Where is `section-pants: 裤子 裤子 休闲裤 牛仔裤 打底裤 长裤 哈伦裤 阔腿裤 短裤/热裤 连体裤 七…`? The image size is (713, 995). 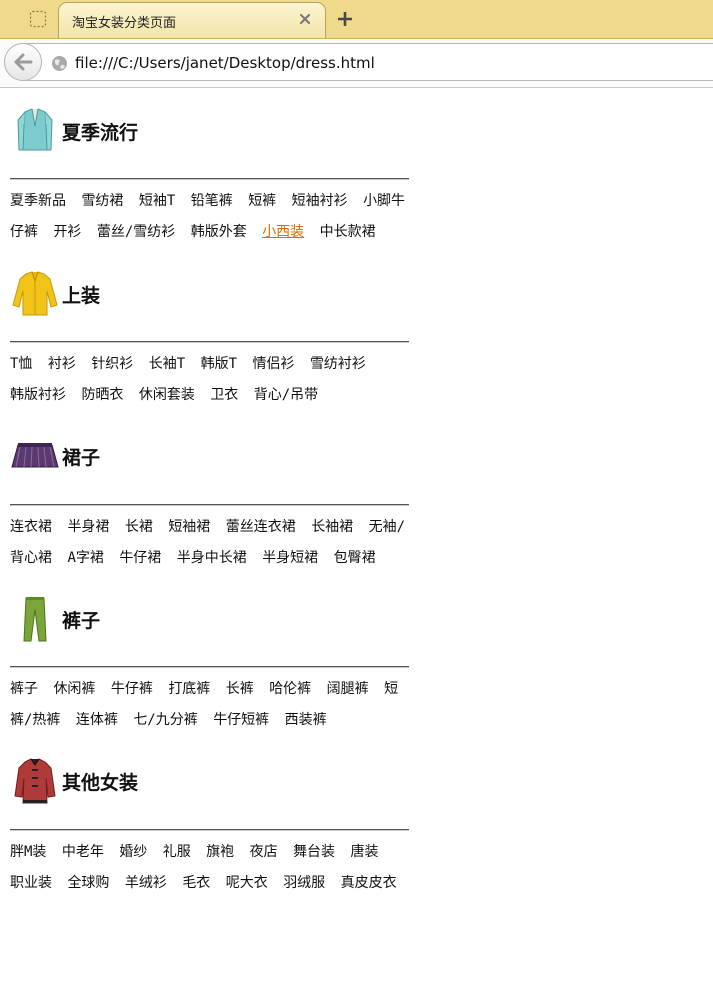 section-pants: 裤子 裤子 休闲裤 牛仔裤 打底裤 长裤 哈伦裤 阔腿裤 短裤/热裤 连体裤 七… is located at coordinates (210, 661).